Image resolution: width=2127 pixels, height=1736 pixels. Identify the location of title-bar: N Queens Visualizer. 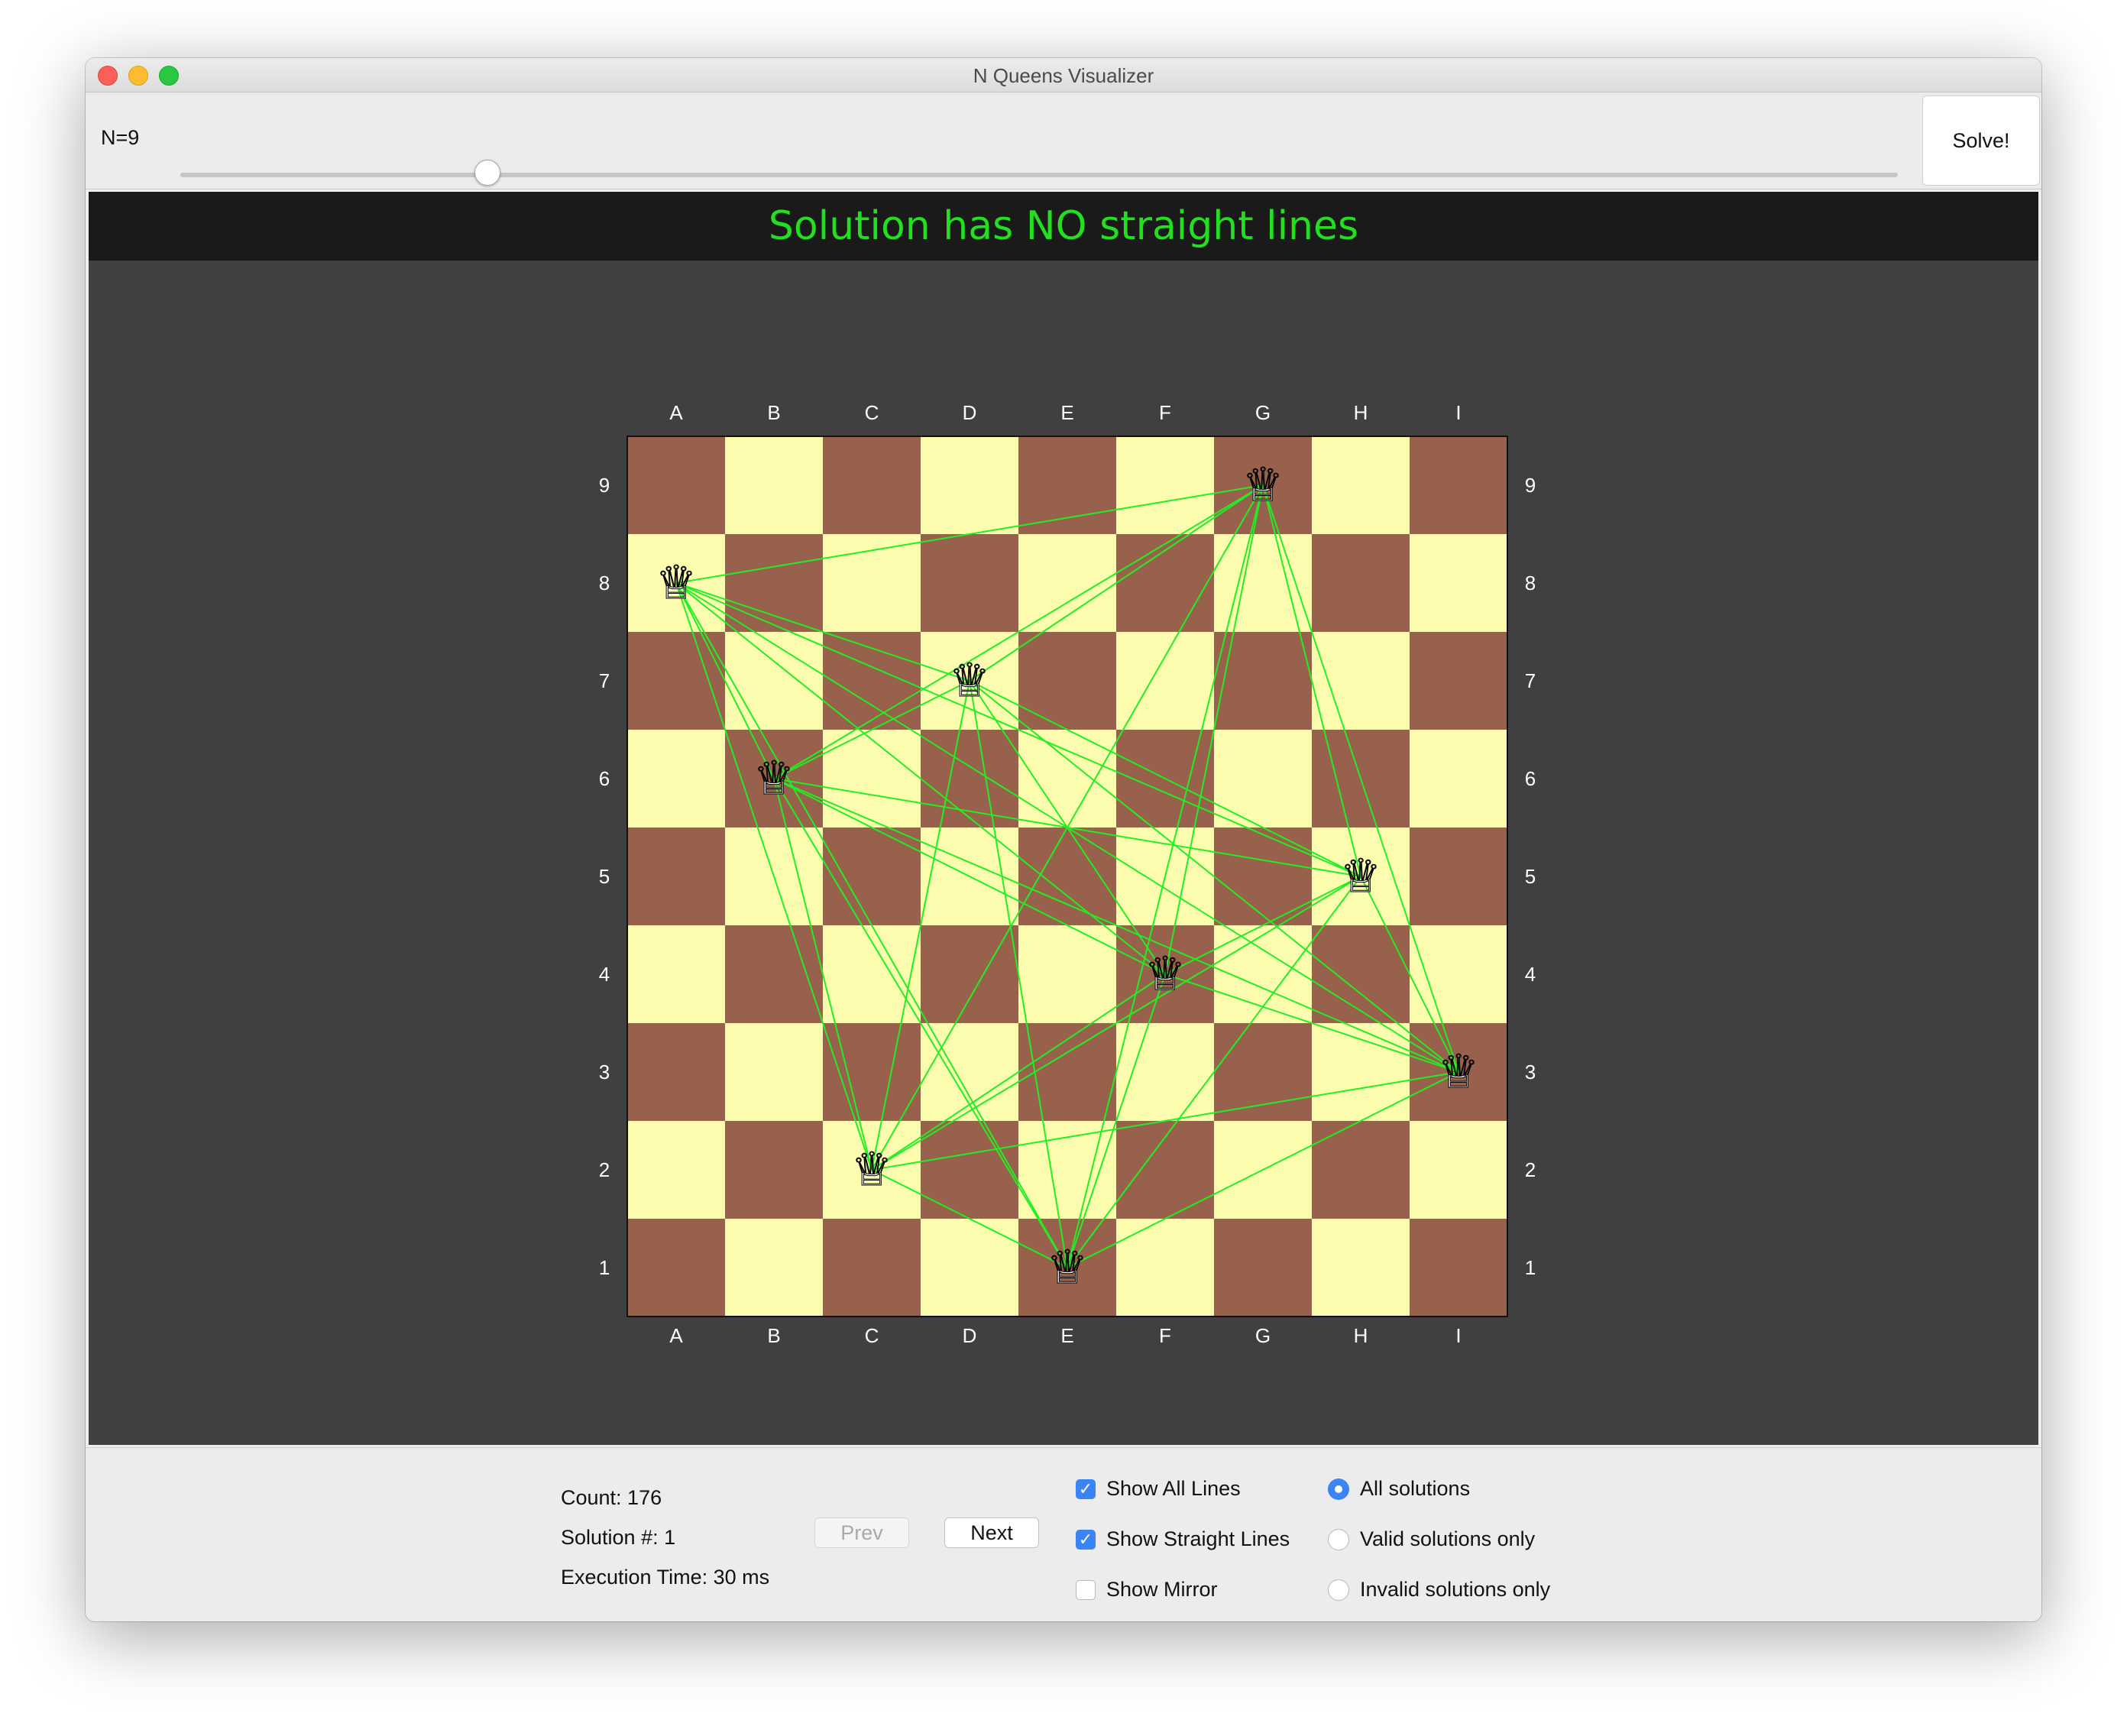
(1063, 75).